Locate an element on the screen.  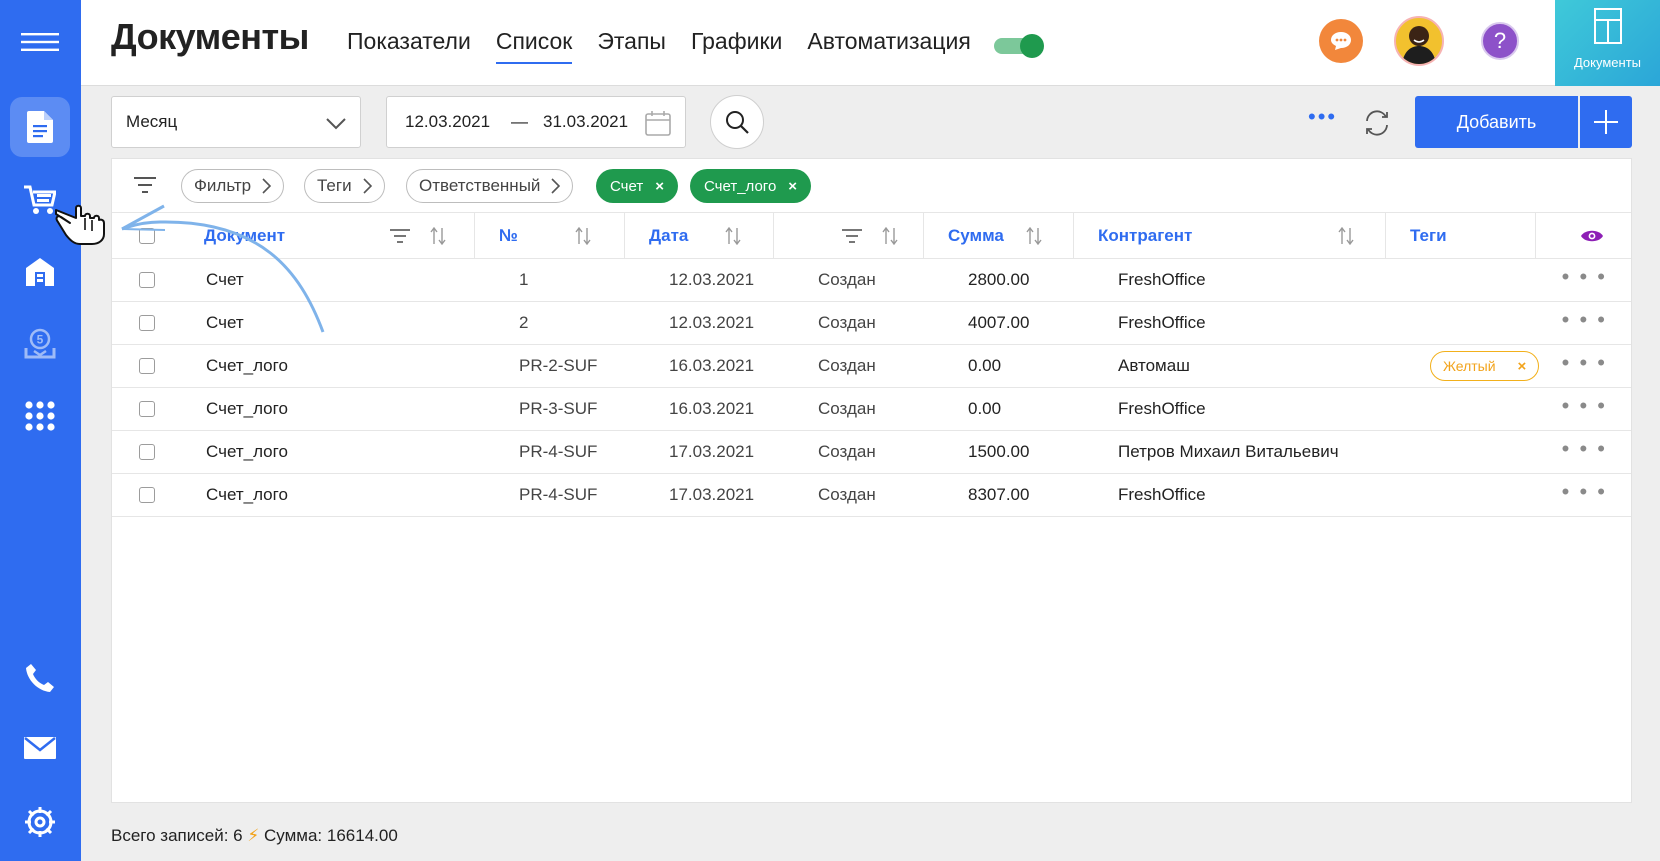
help-button: ? is located at coordinates (1500, 41).